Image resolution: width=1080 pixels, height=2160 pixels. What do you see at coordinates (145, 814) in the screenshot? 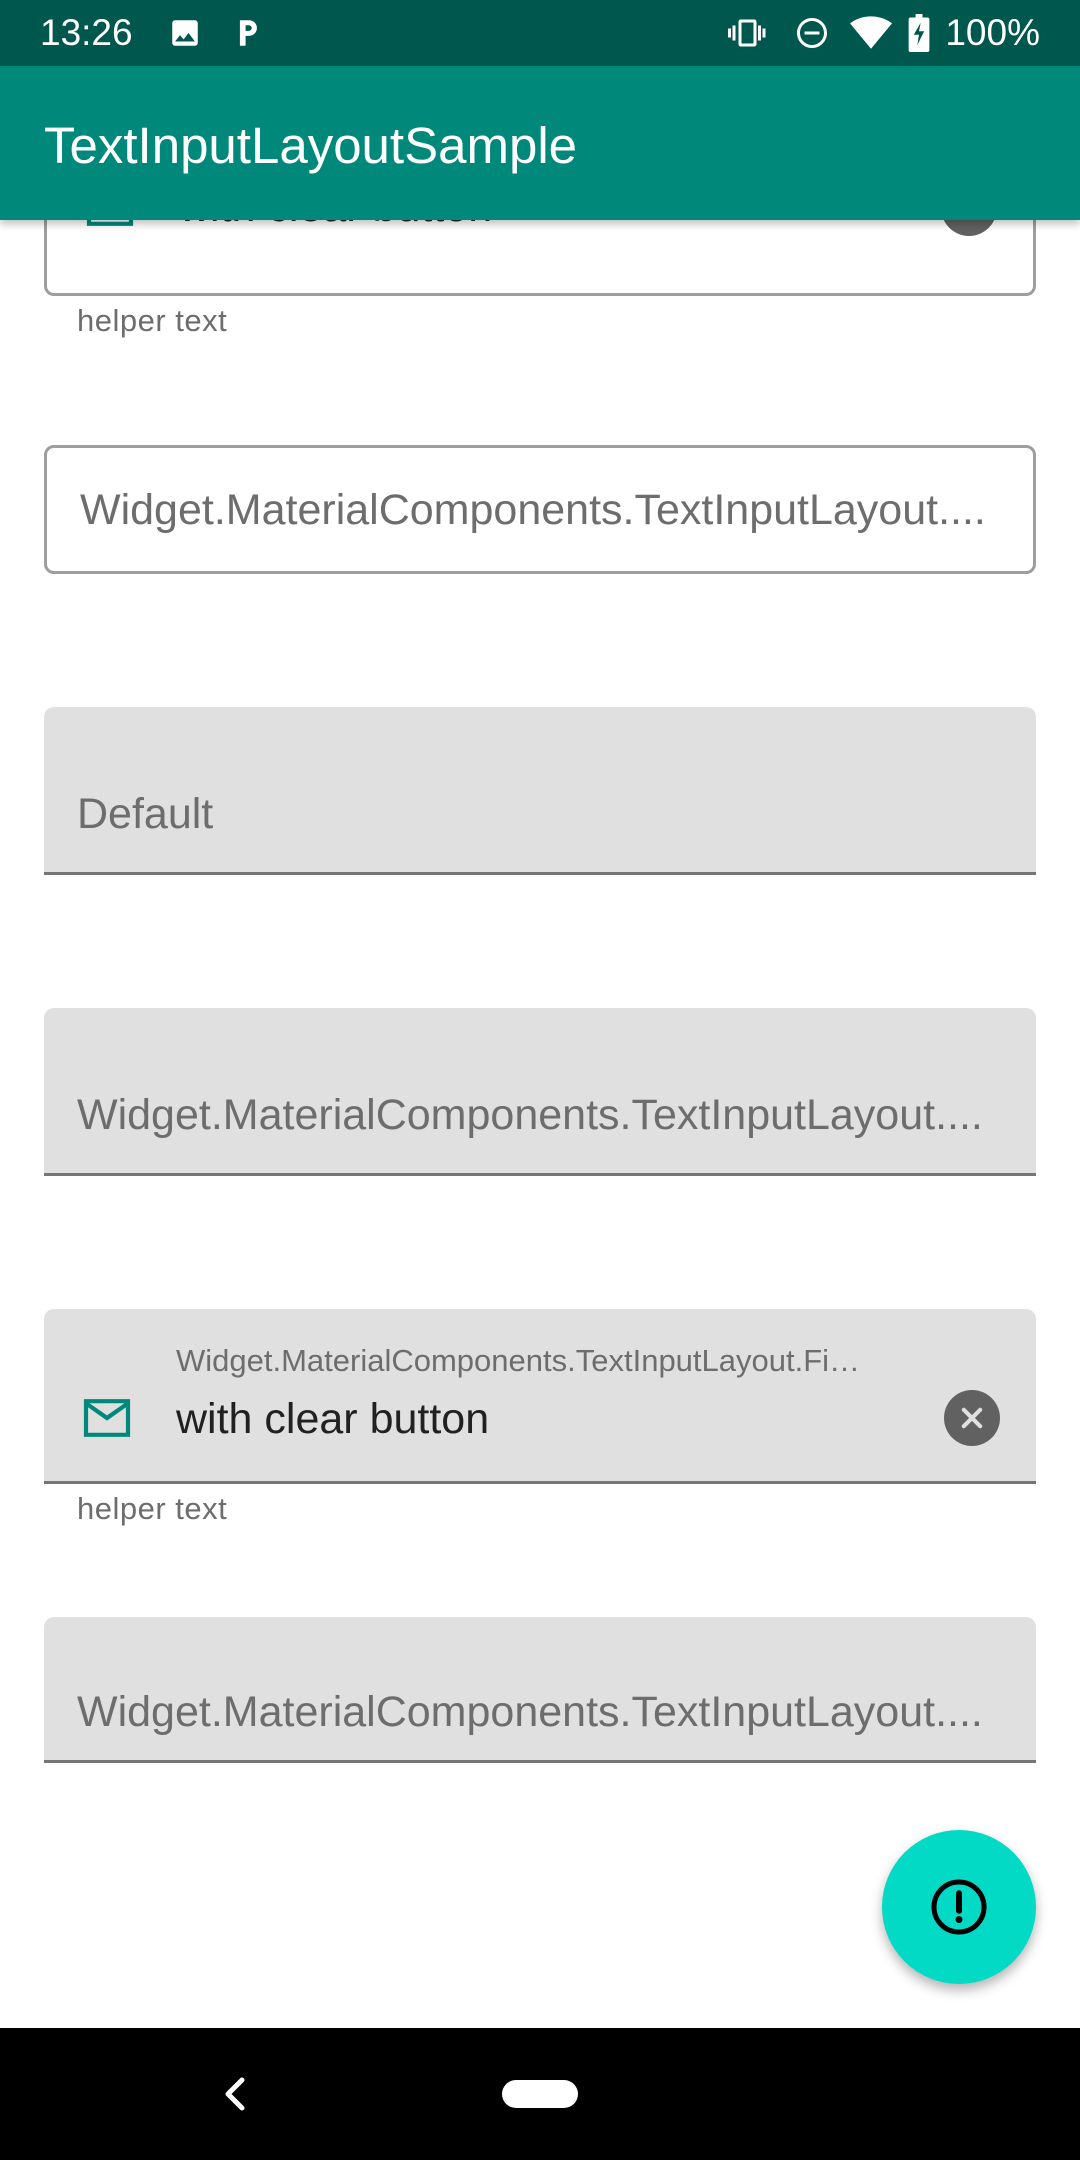
I see `text-field-hint: Default` at bounding box center [145, 814].